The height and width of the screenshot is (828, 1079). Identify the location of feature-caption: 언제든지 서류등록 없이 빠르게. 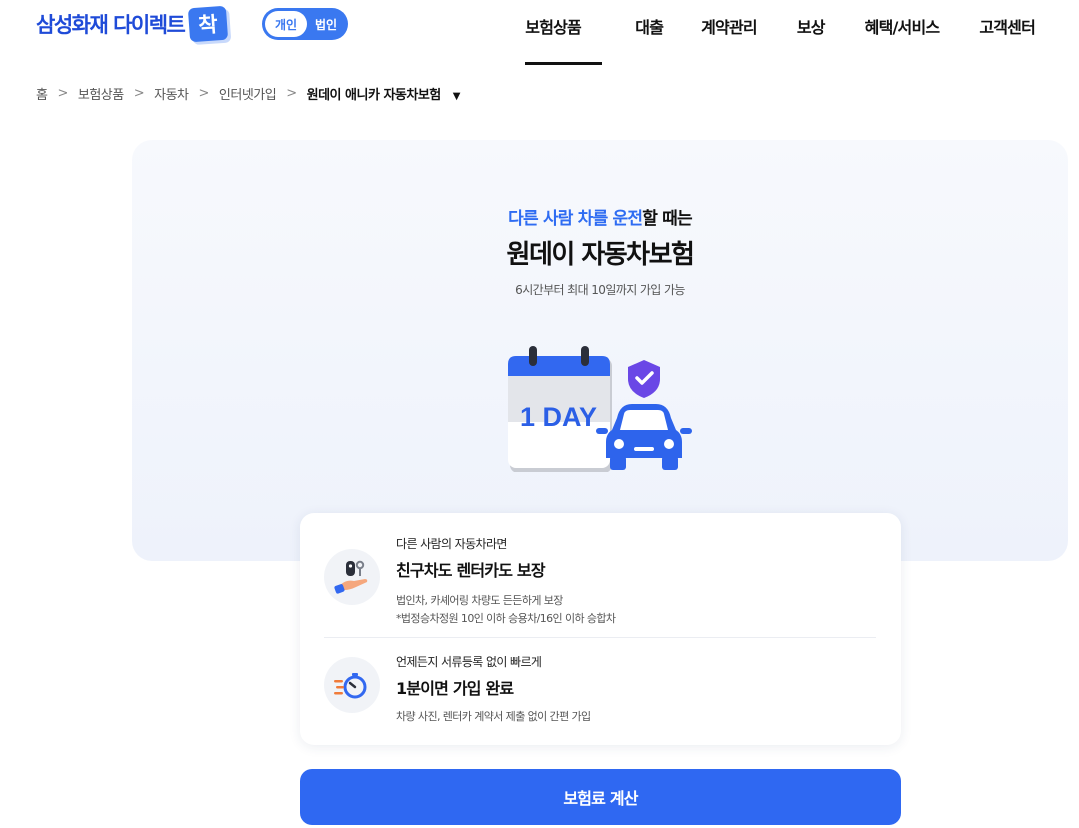
(469, 662).